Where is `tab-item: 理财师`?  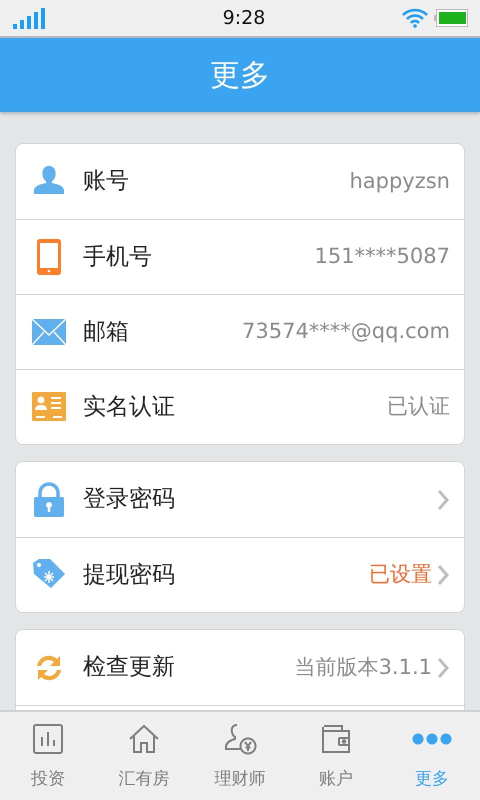
tab-item: 理财师 is located at coordinates (240, 756).